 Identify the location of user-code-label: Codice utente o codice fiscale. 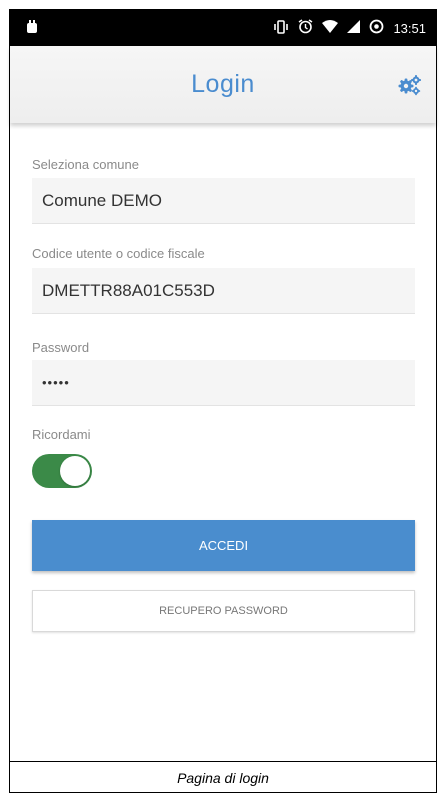
(118, 253).